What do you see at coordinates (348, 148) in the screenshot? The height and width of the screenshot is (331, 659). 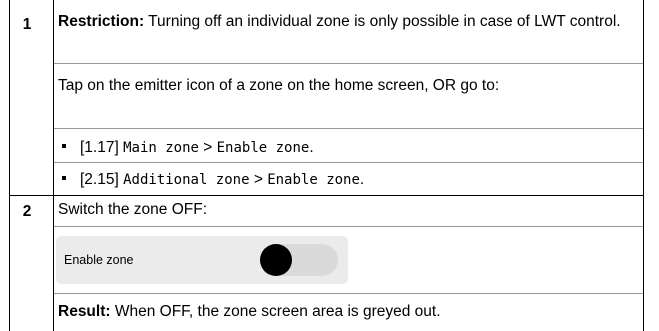 I see `list-item: [1.17] Main zone > Enable zone.` at bounding box center [348, 148].